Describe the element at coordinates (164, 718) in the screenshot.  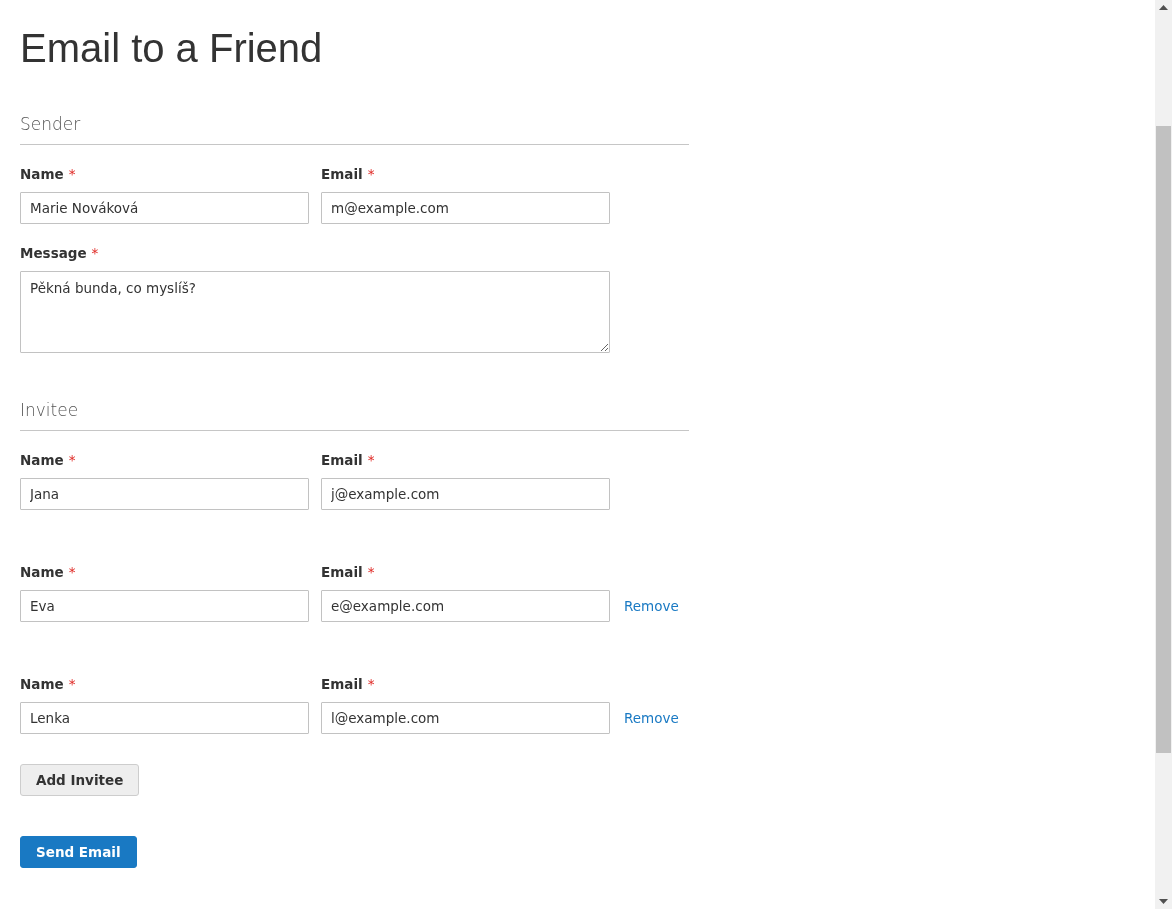
I see `text-input: Lenka` at that location.